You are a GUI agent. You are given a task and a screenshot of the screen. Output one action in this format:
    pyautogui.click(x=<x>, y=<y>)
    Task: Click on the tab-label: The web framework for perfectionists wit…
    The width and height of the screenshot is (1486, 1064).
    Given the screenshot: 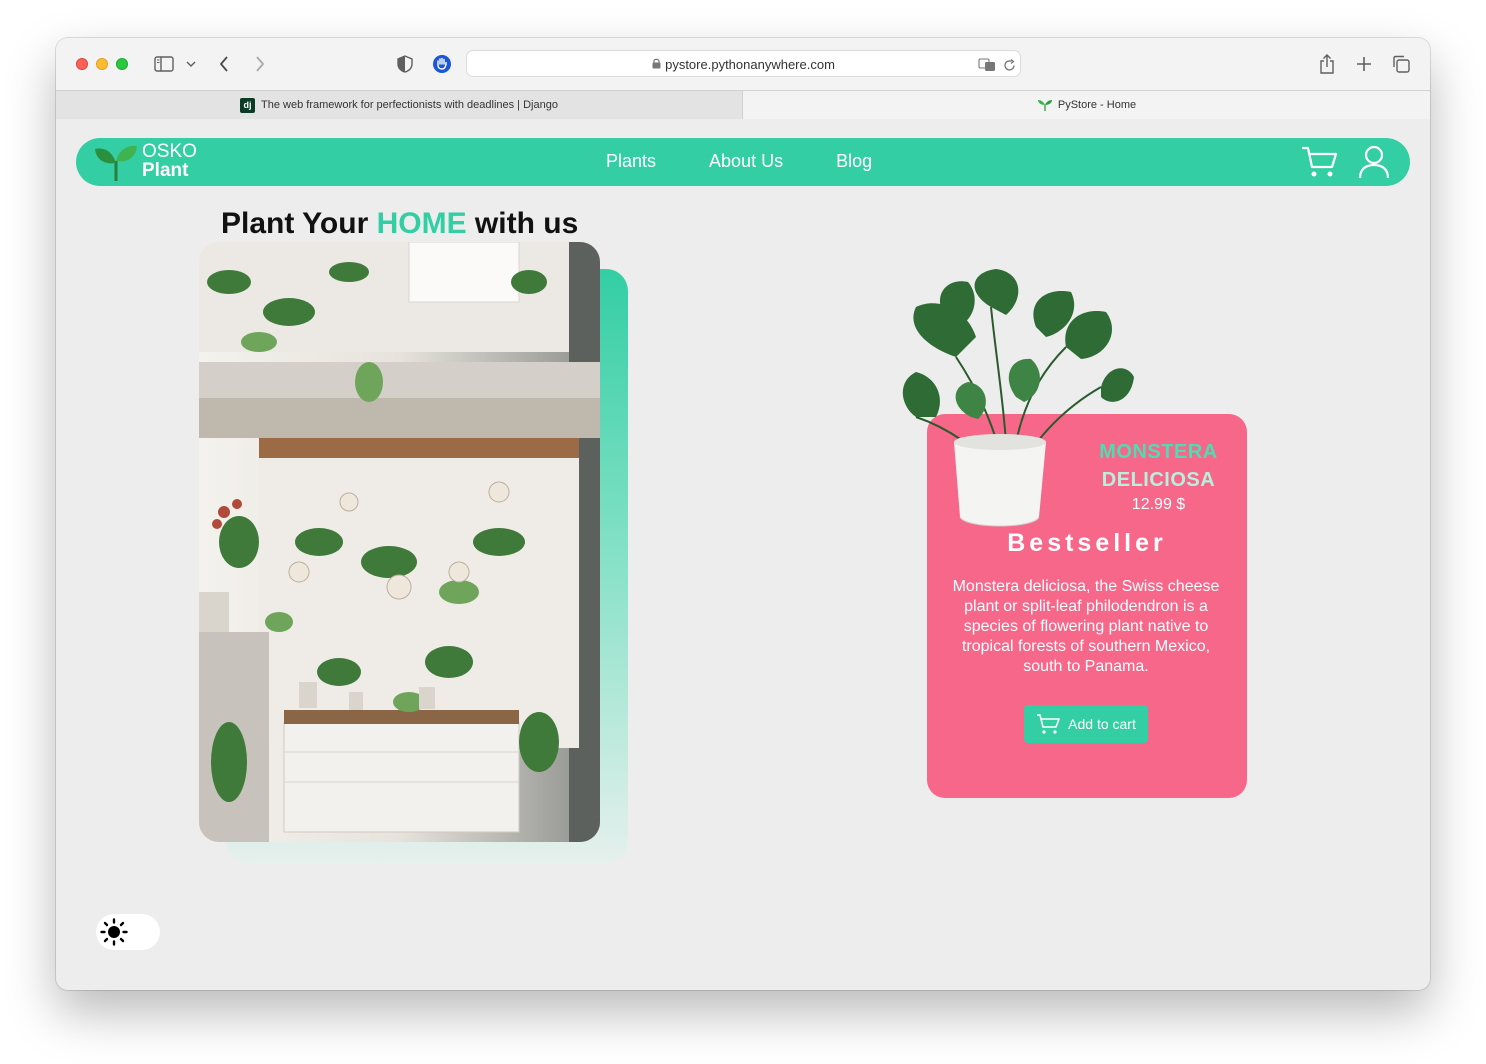 What is the action you would take?
    pyautogui.click(x=409, y=105)
    